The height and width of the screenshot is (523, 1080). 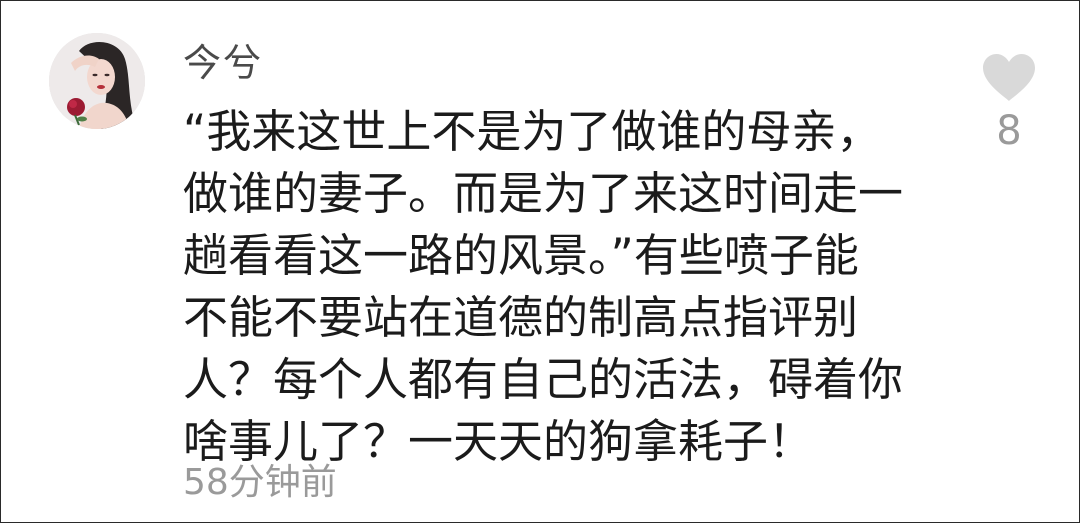 What do you see at coordinates (543, 193) in the screenshot?
I see `comment-text-line: 做谁的妻子。而是为了来这时间走一` at bounding box center [543, 193].